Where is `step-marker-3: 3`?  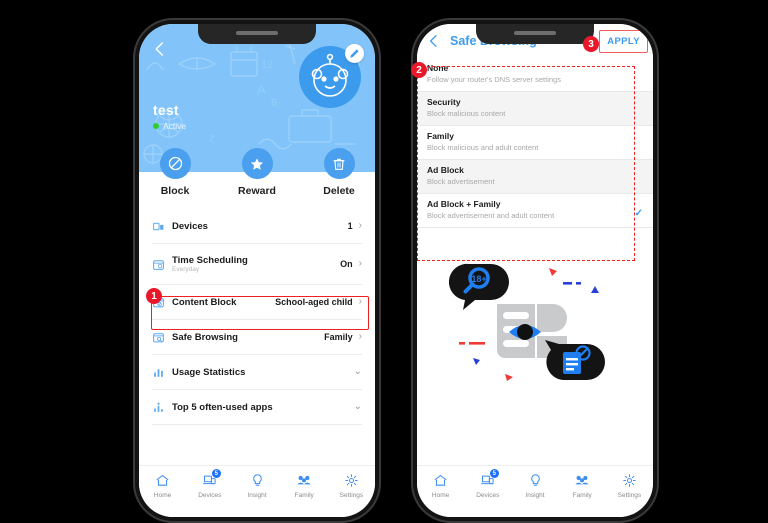
step-marker-3: 3 is located at coordinates (591, 44).